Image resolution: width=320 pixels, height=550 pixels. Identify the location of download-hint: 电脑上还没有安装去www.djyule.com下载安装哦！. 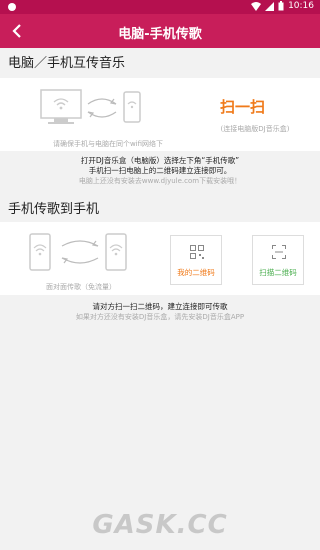
(160, 181).